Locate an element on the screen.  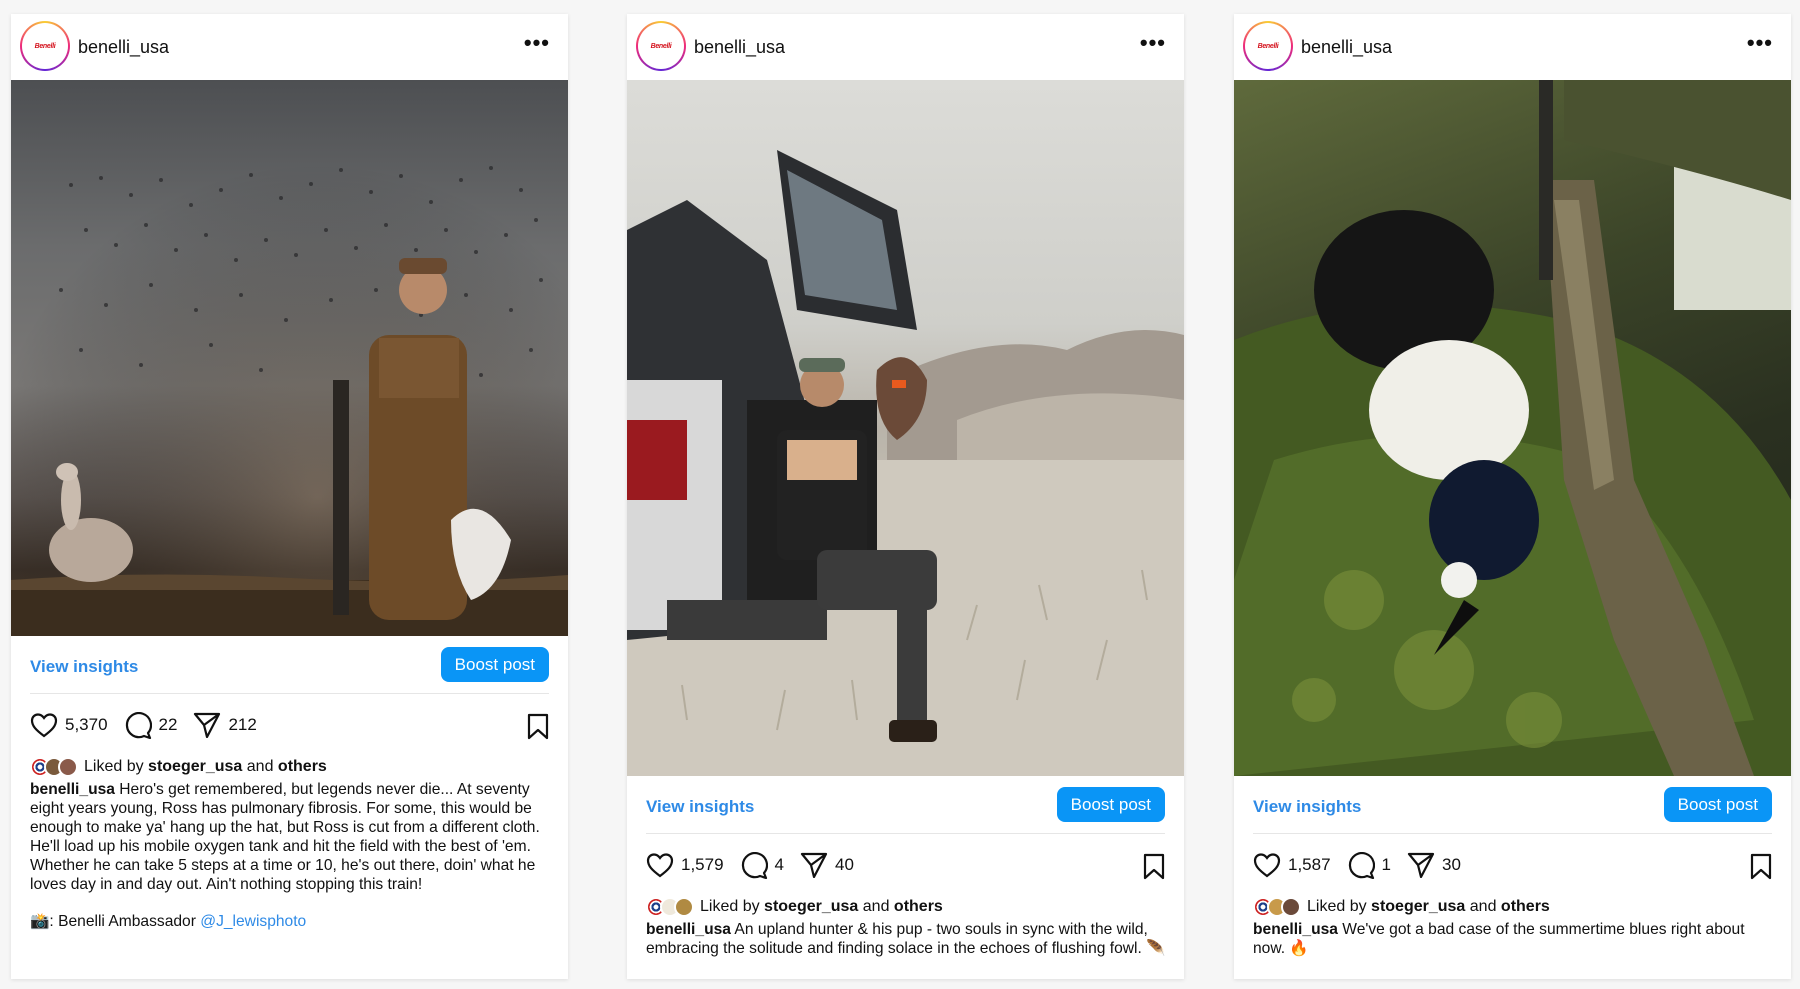
share-count: 30 is located at coordinates (1451, 864).